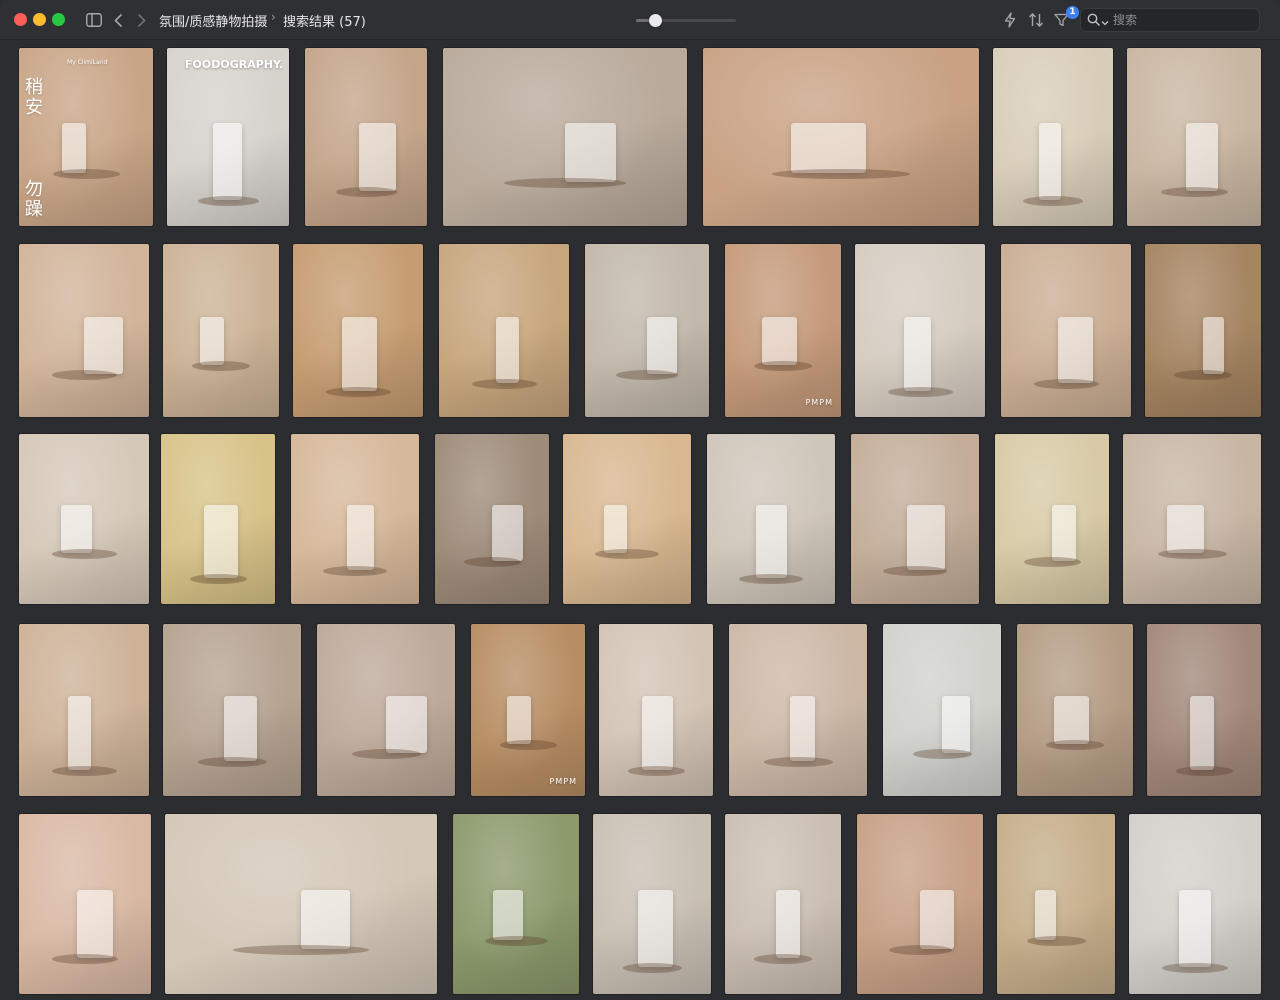 This screenshot has width=1280, height=1000. I want to click on thumbnail-overlay-text: 勿躁, so click(34, 199).